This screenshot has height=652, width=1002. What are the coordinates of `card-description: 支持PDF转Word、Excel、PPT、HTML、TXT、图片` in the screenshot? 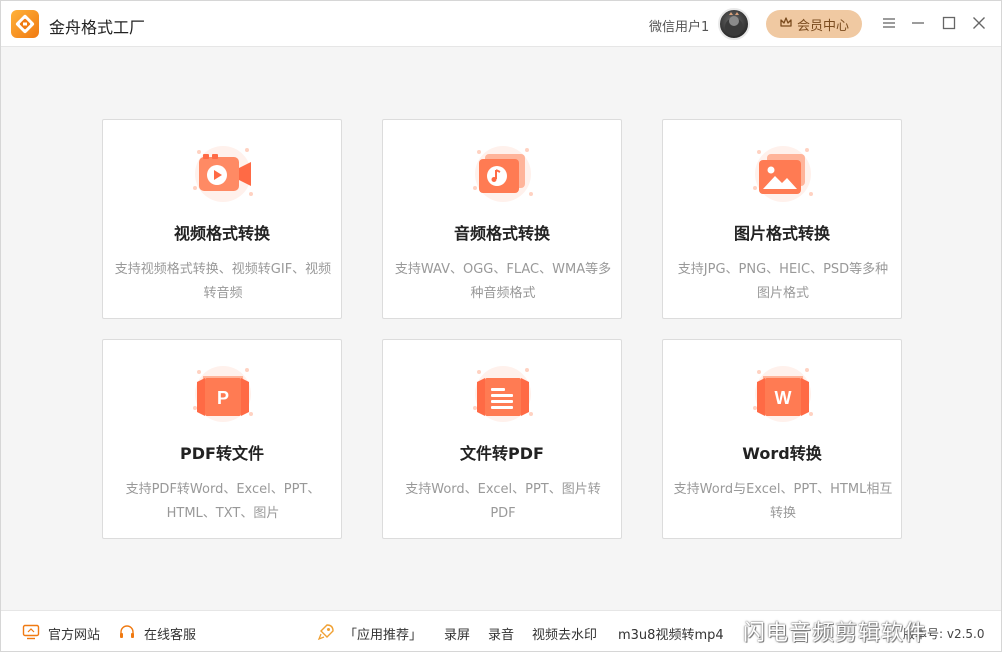 It's located at (223, 501).